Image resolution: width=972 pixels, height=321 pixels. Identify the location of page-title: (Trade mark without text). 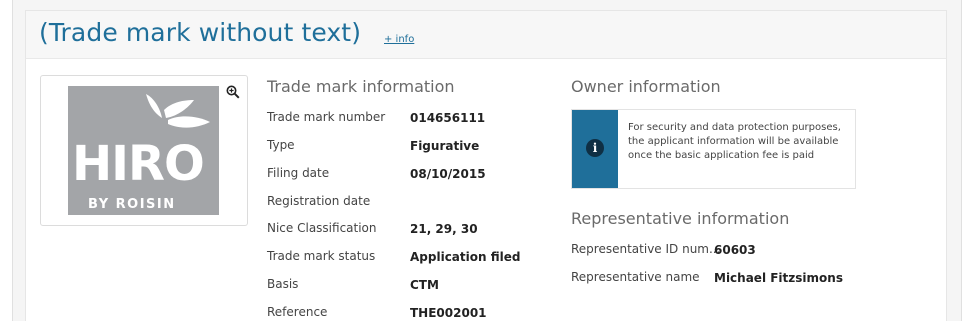
(200, 32).